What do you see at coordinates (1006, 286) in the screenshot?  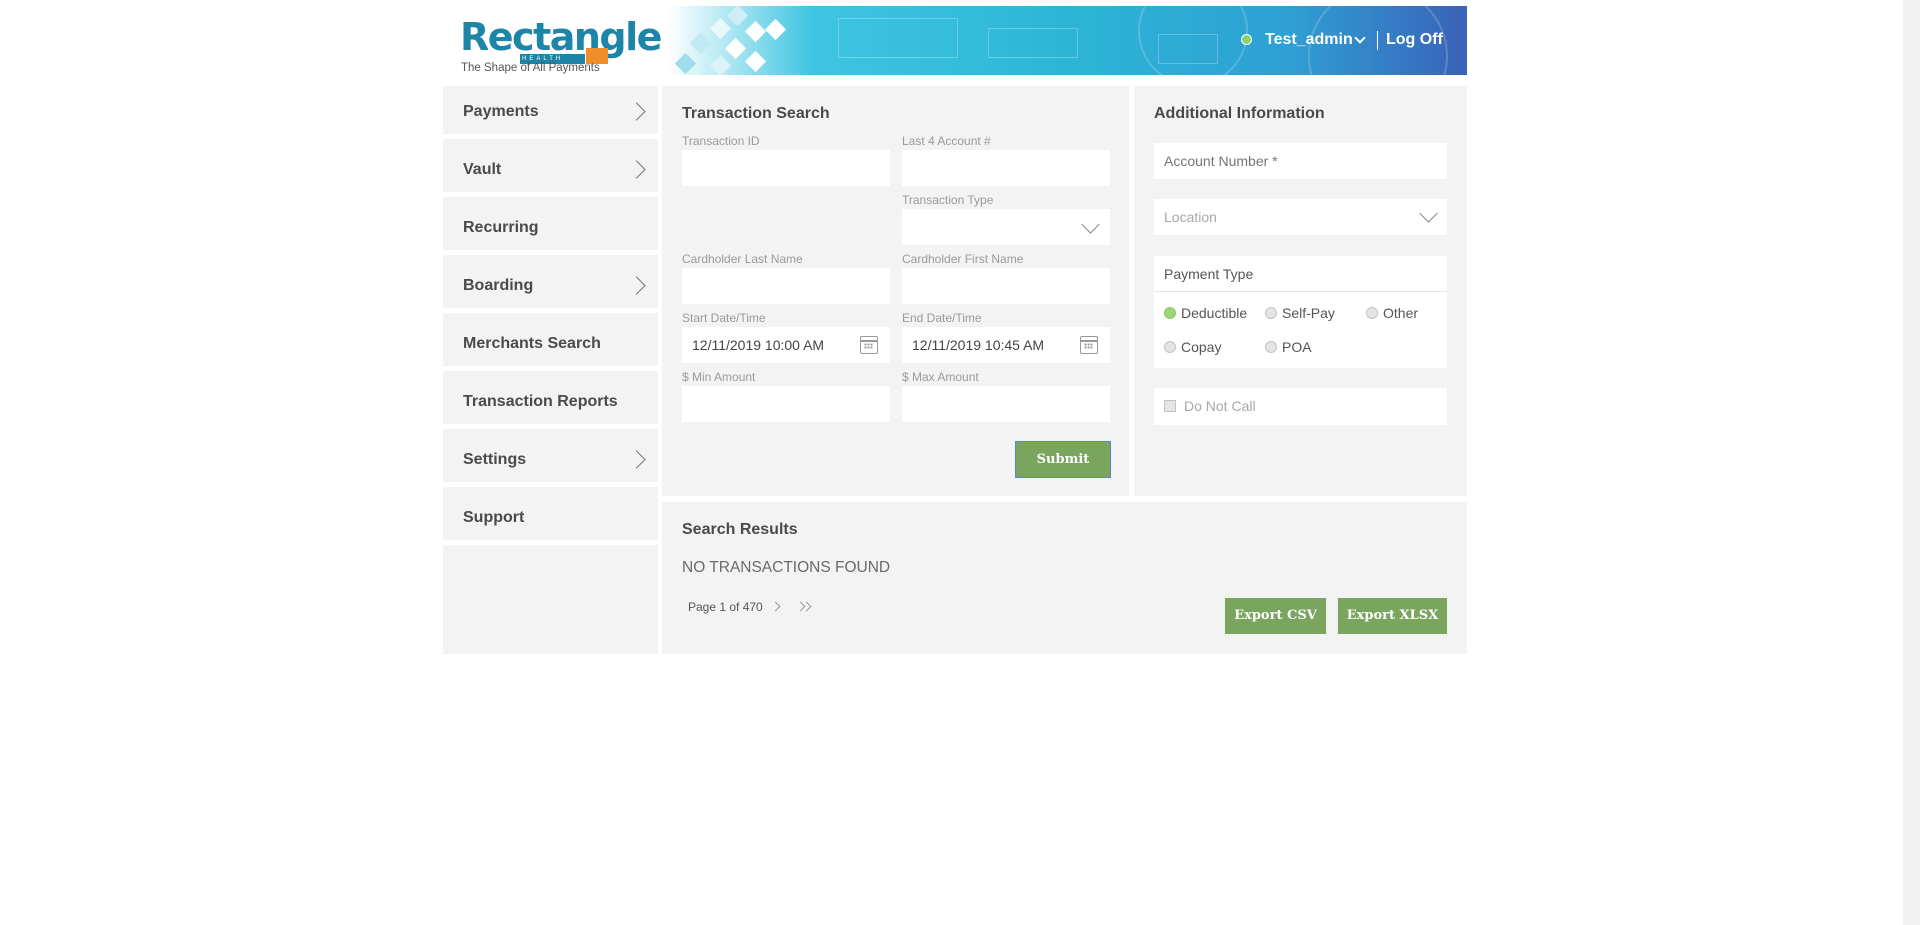 I see `cardholder-first-name-input` at bounding box center [1006, 286].